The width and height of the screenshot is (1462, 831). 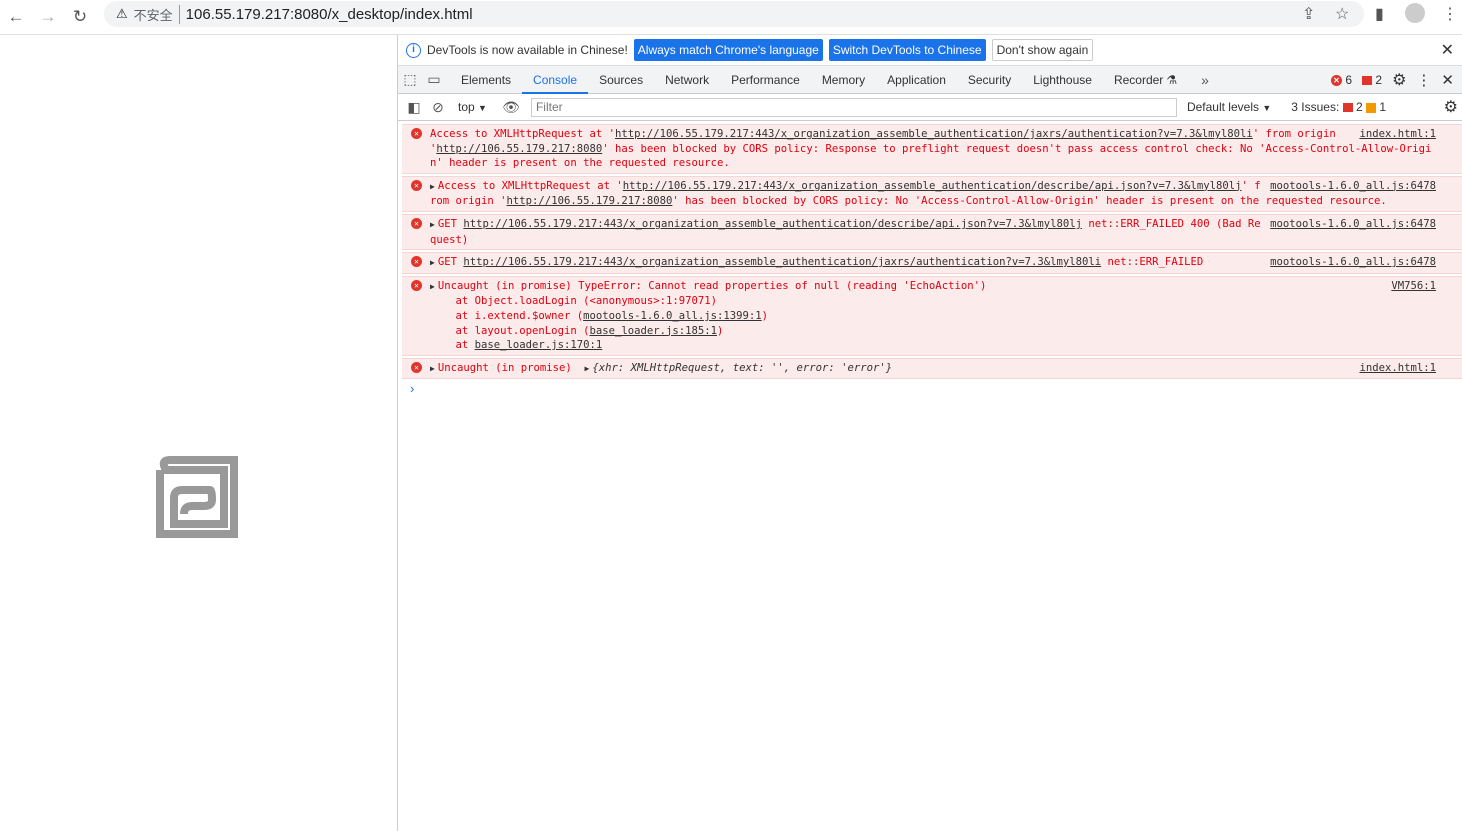 What do you see at coordinates (1450, 14) in the screenshot?
I see `menu-icon: ⋮` at bounding box center [1450, 14].